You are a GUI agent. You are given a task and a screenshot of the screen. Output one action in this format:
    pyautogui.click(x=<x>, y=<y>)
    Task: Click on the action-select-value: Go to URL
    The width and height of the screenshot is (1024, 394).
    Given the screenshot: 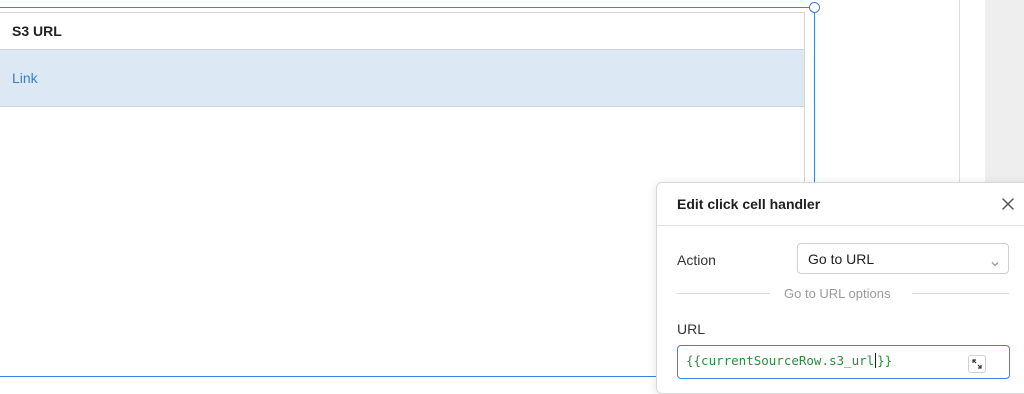 What is the action you would take?
    pyautogui.click(x=841, y=259)
    